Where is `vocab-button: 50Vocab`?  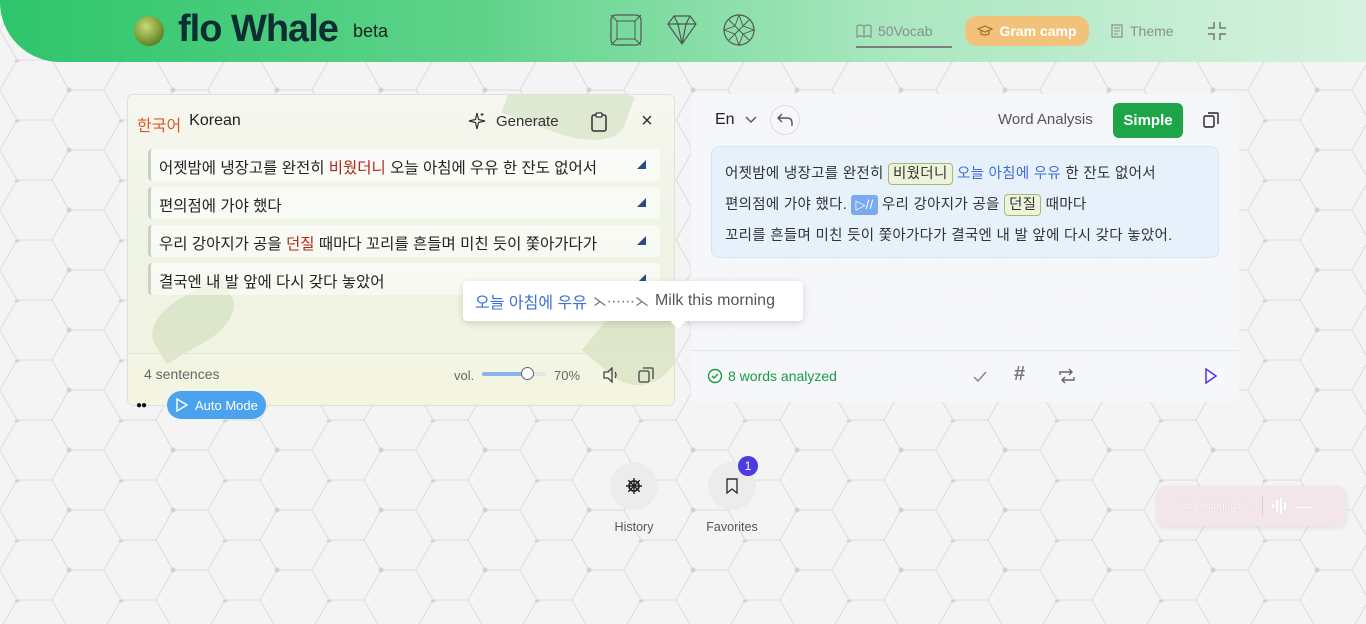
vocab-button: 50Vocab is located at coordinates (899, 32).